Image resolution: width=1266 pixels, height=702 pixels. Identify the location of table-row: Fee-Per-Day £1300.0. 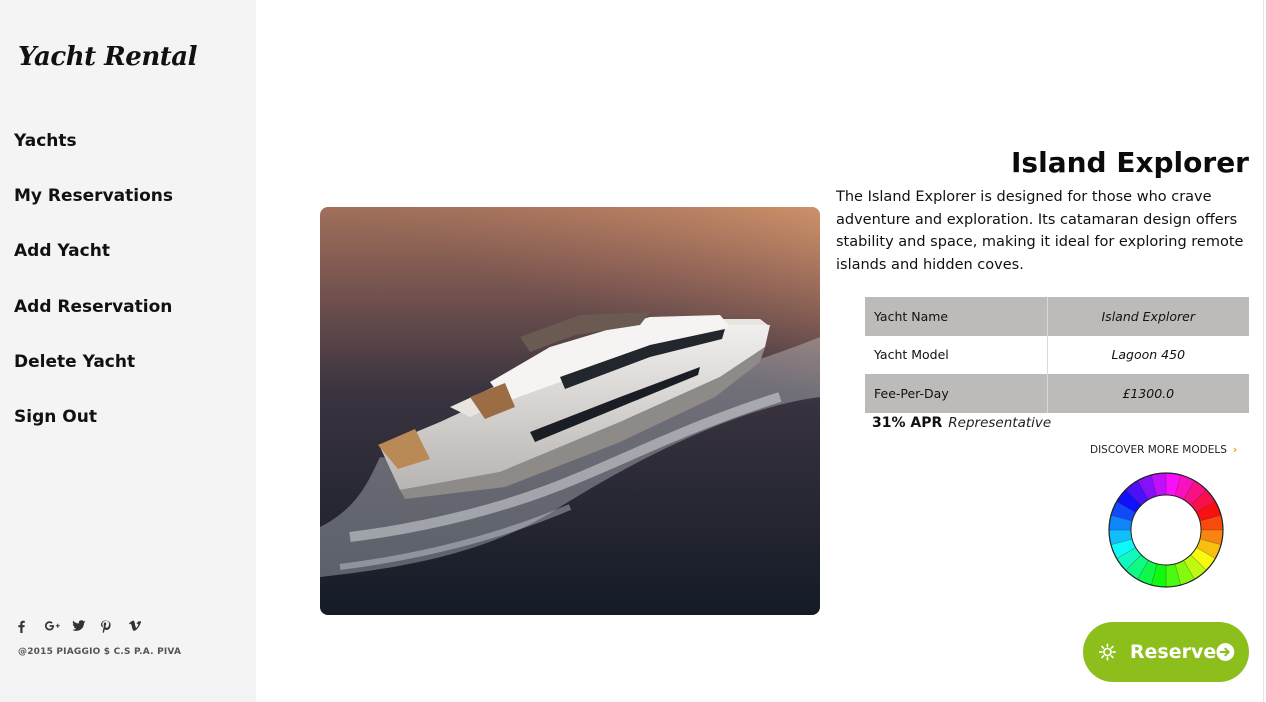
(1057, 393).